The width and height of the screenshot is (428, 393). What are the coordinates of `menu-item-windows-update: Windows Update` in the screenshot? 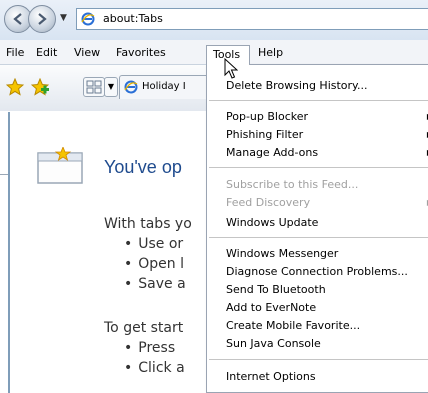 It's located at (272, 222).